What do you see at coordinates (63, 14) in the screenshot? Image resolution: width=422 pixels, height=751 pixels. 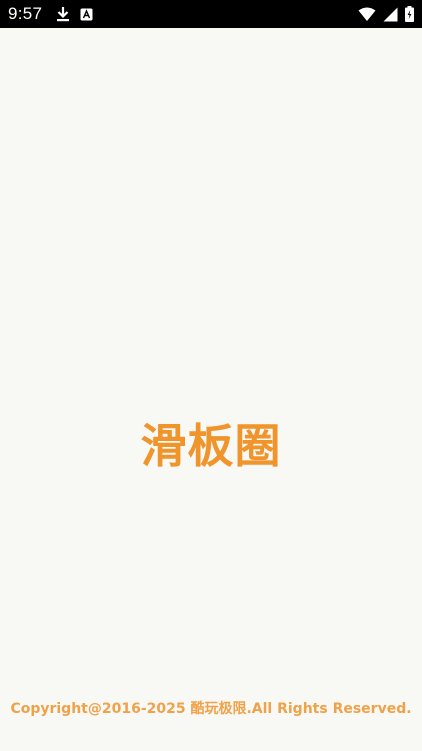 I see `download-icon` at bounding box center [63, 14].